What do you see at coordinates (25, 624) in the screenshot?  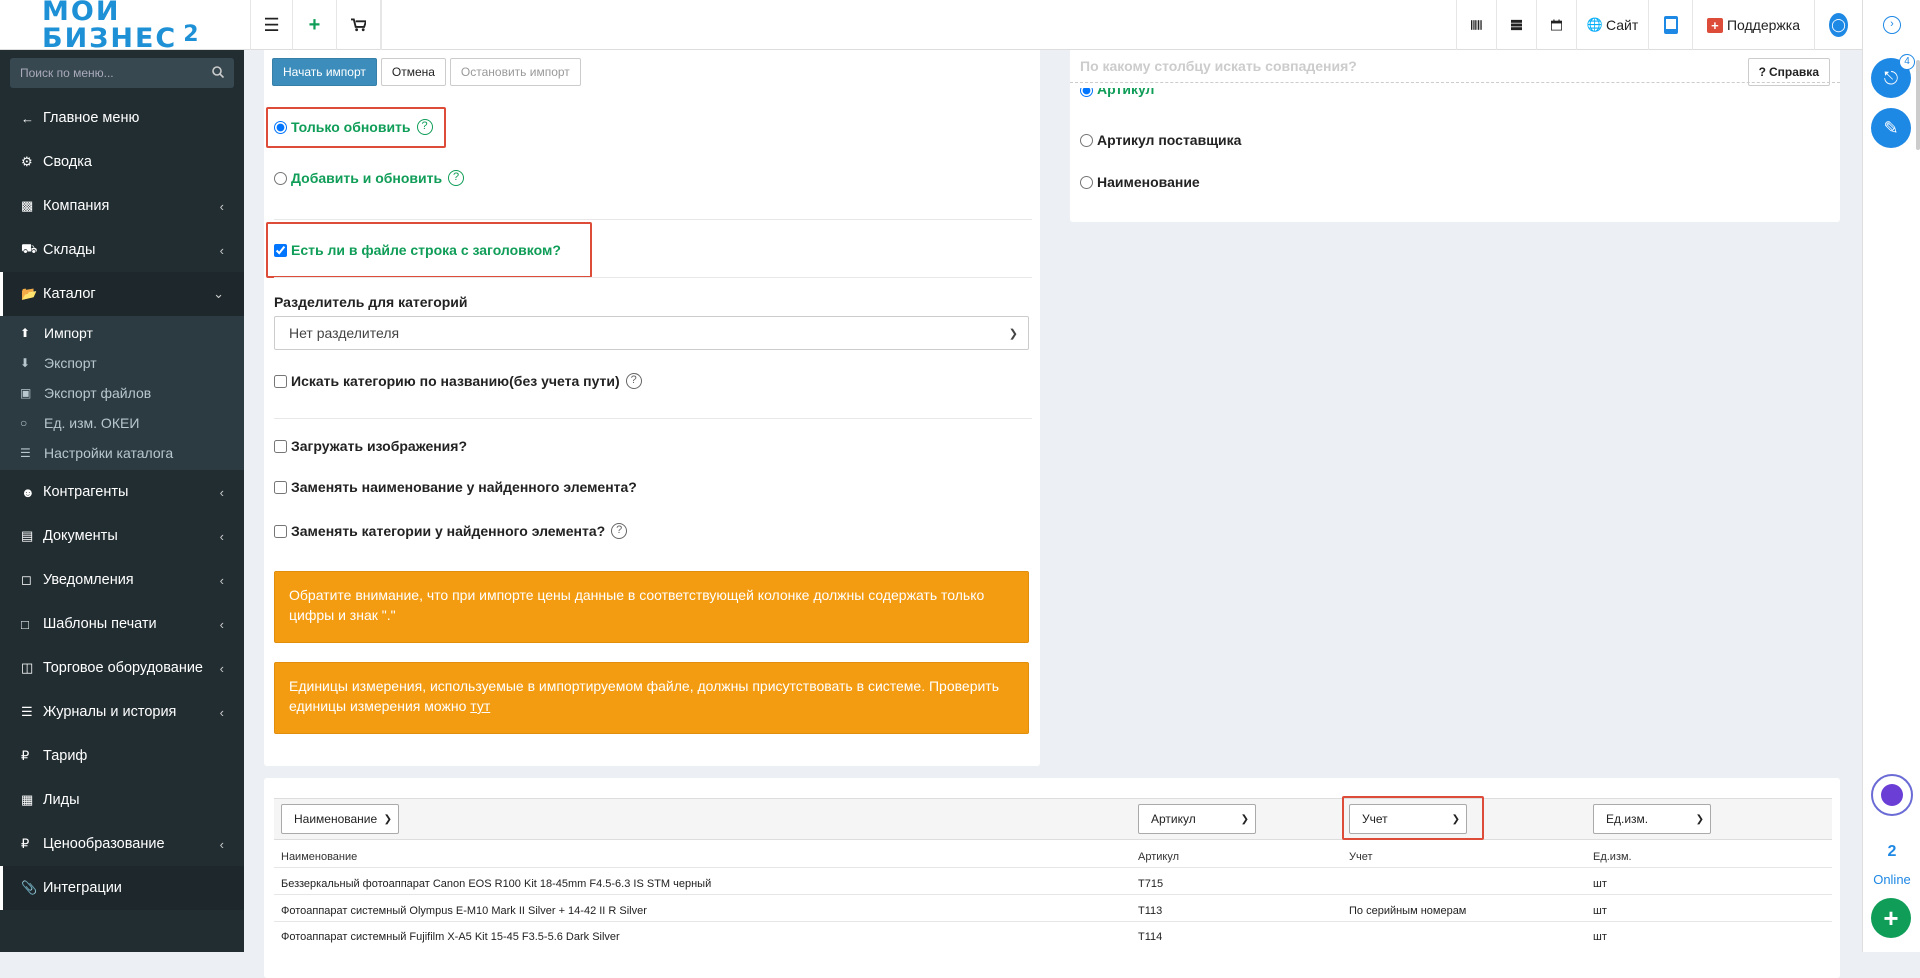 I see `file-icon: □` at bounding box center [25, 624].